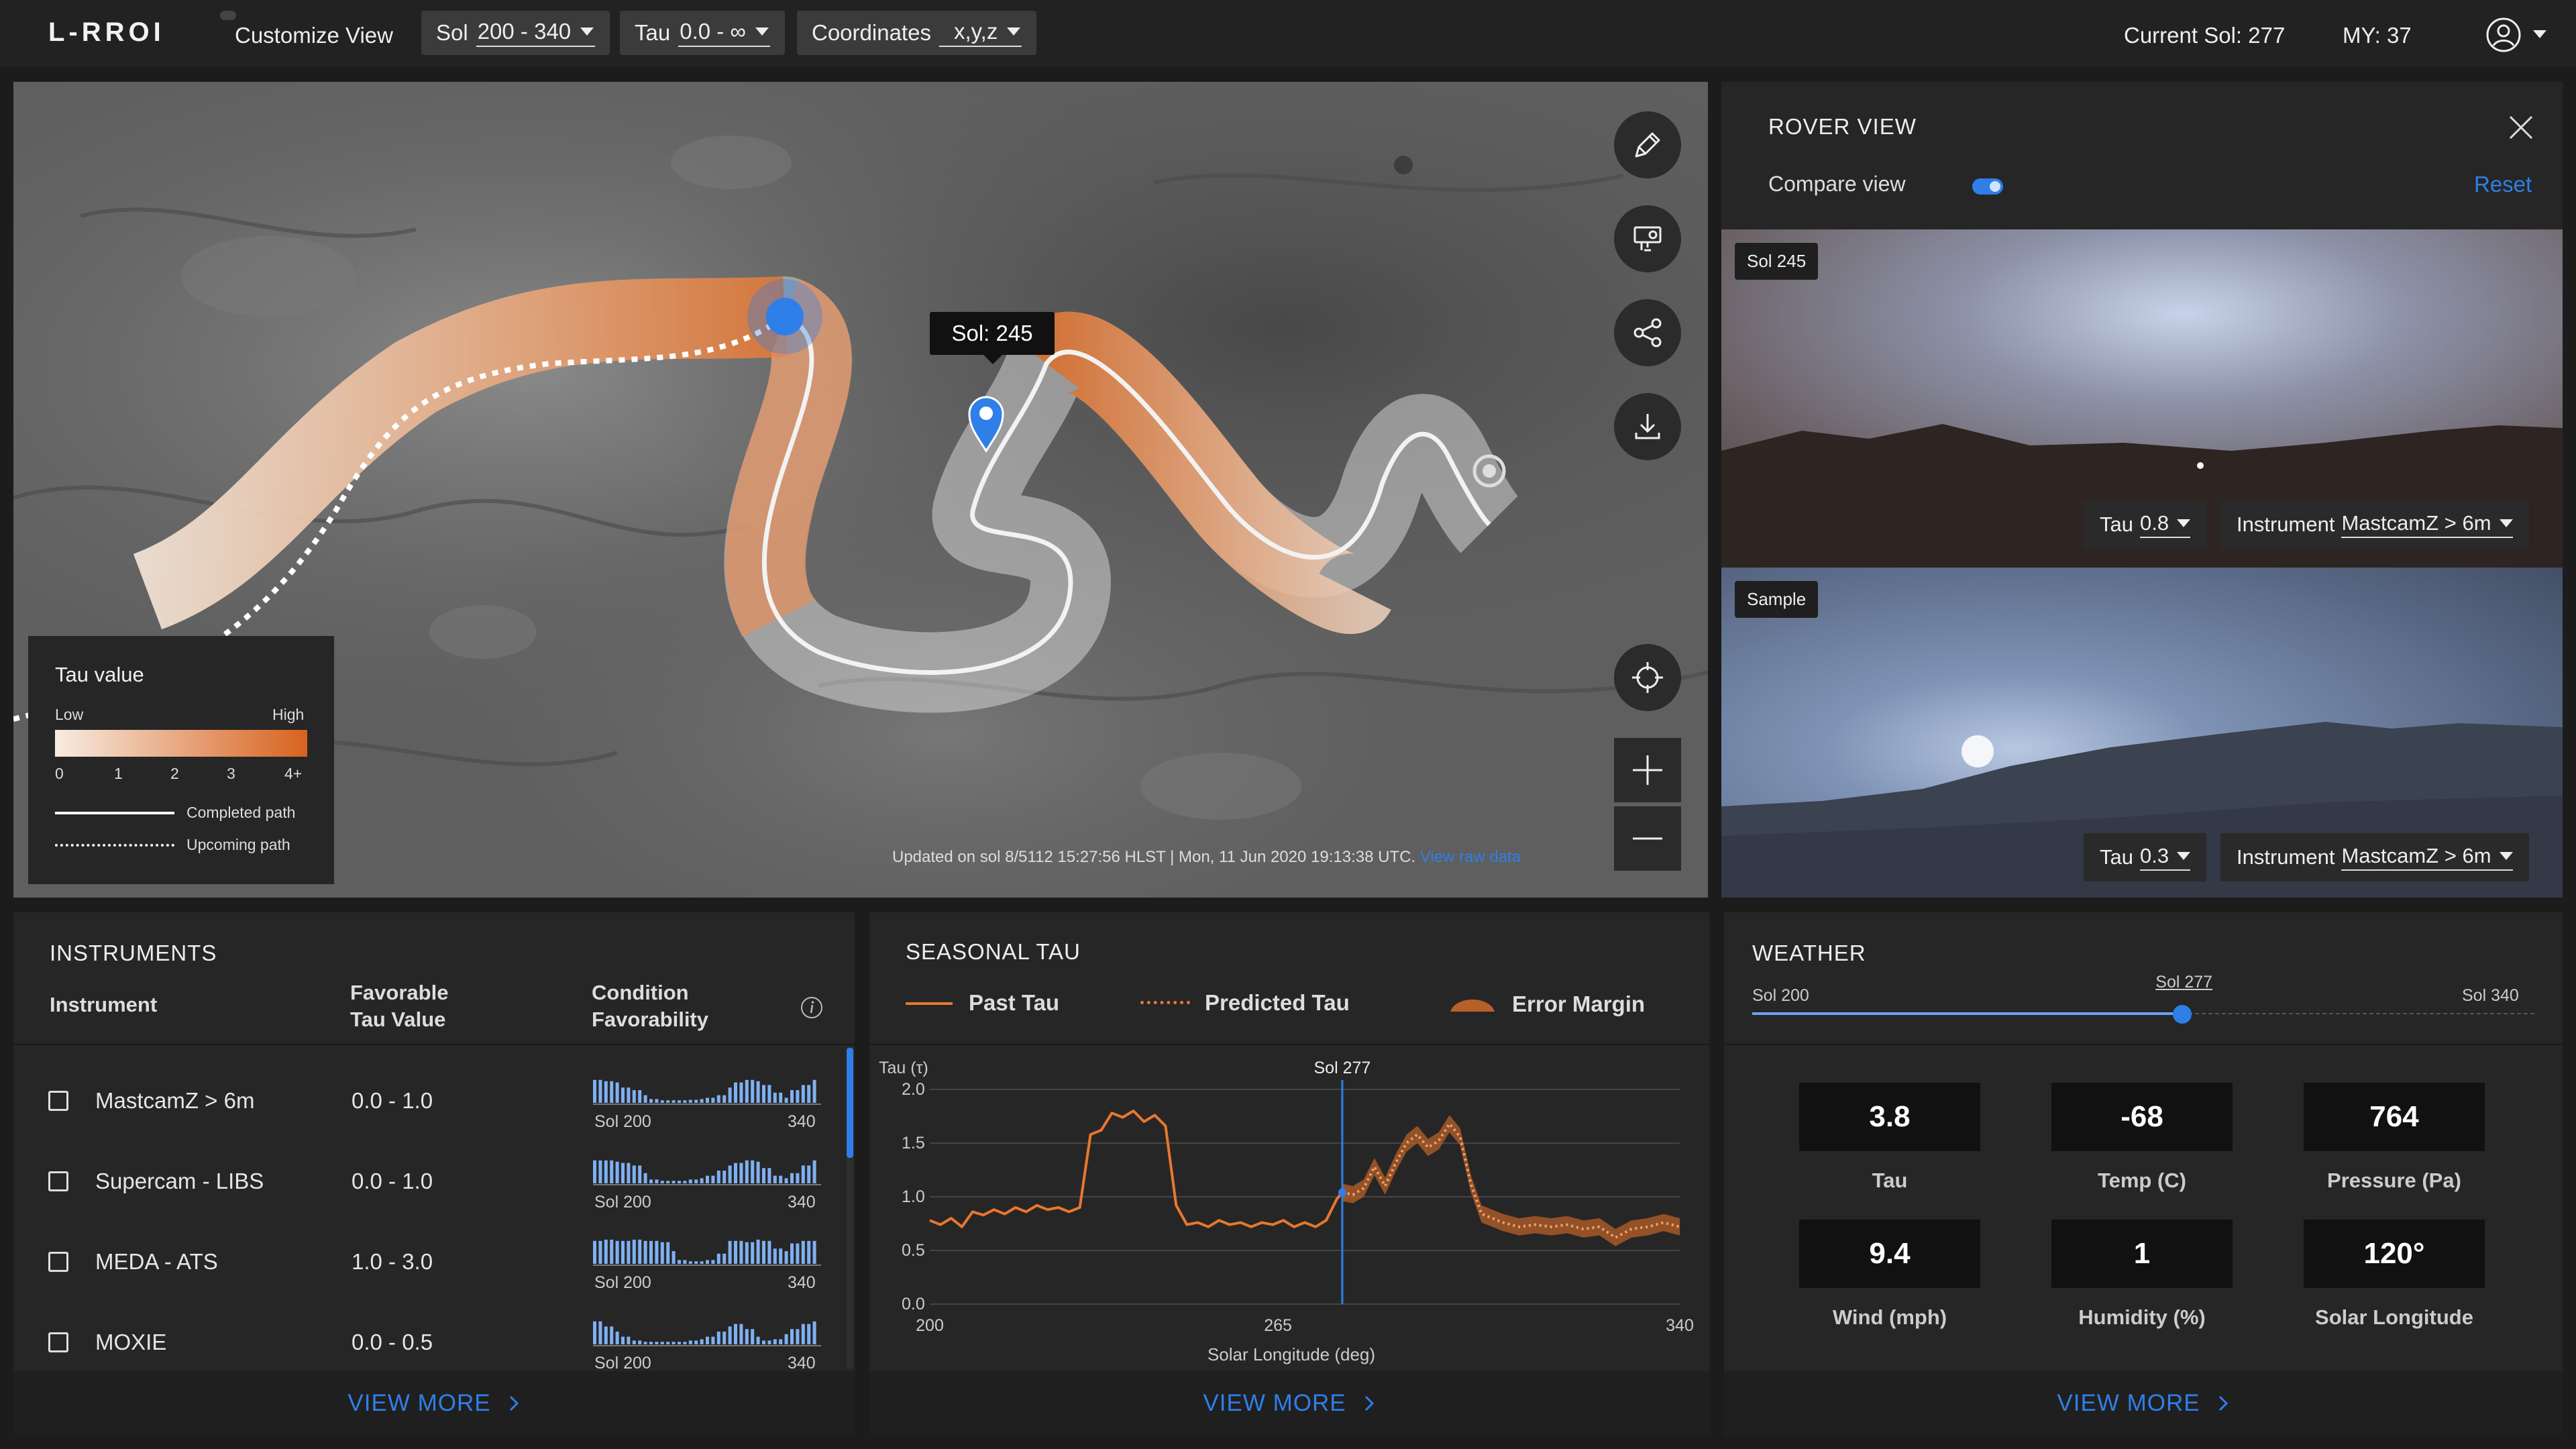 This screenshot has width=2576, height=1449. Describe the element at coordinates (2145, 857) in the screenshot. I see `sample-tau-select: Tau 0.3` at that location.